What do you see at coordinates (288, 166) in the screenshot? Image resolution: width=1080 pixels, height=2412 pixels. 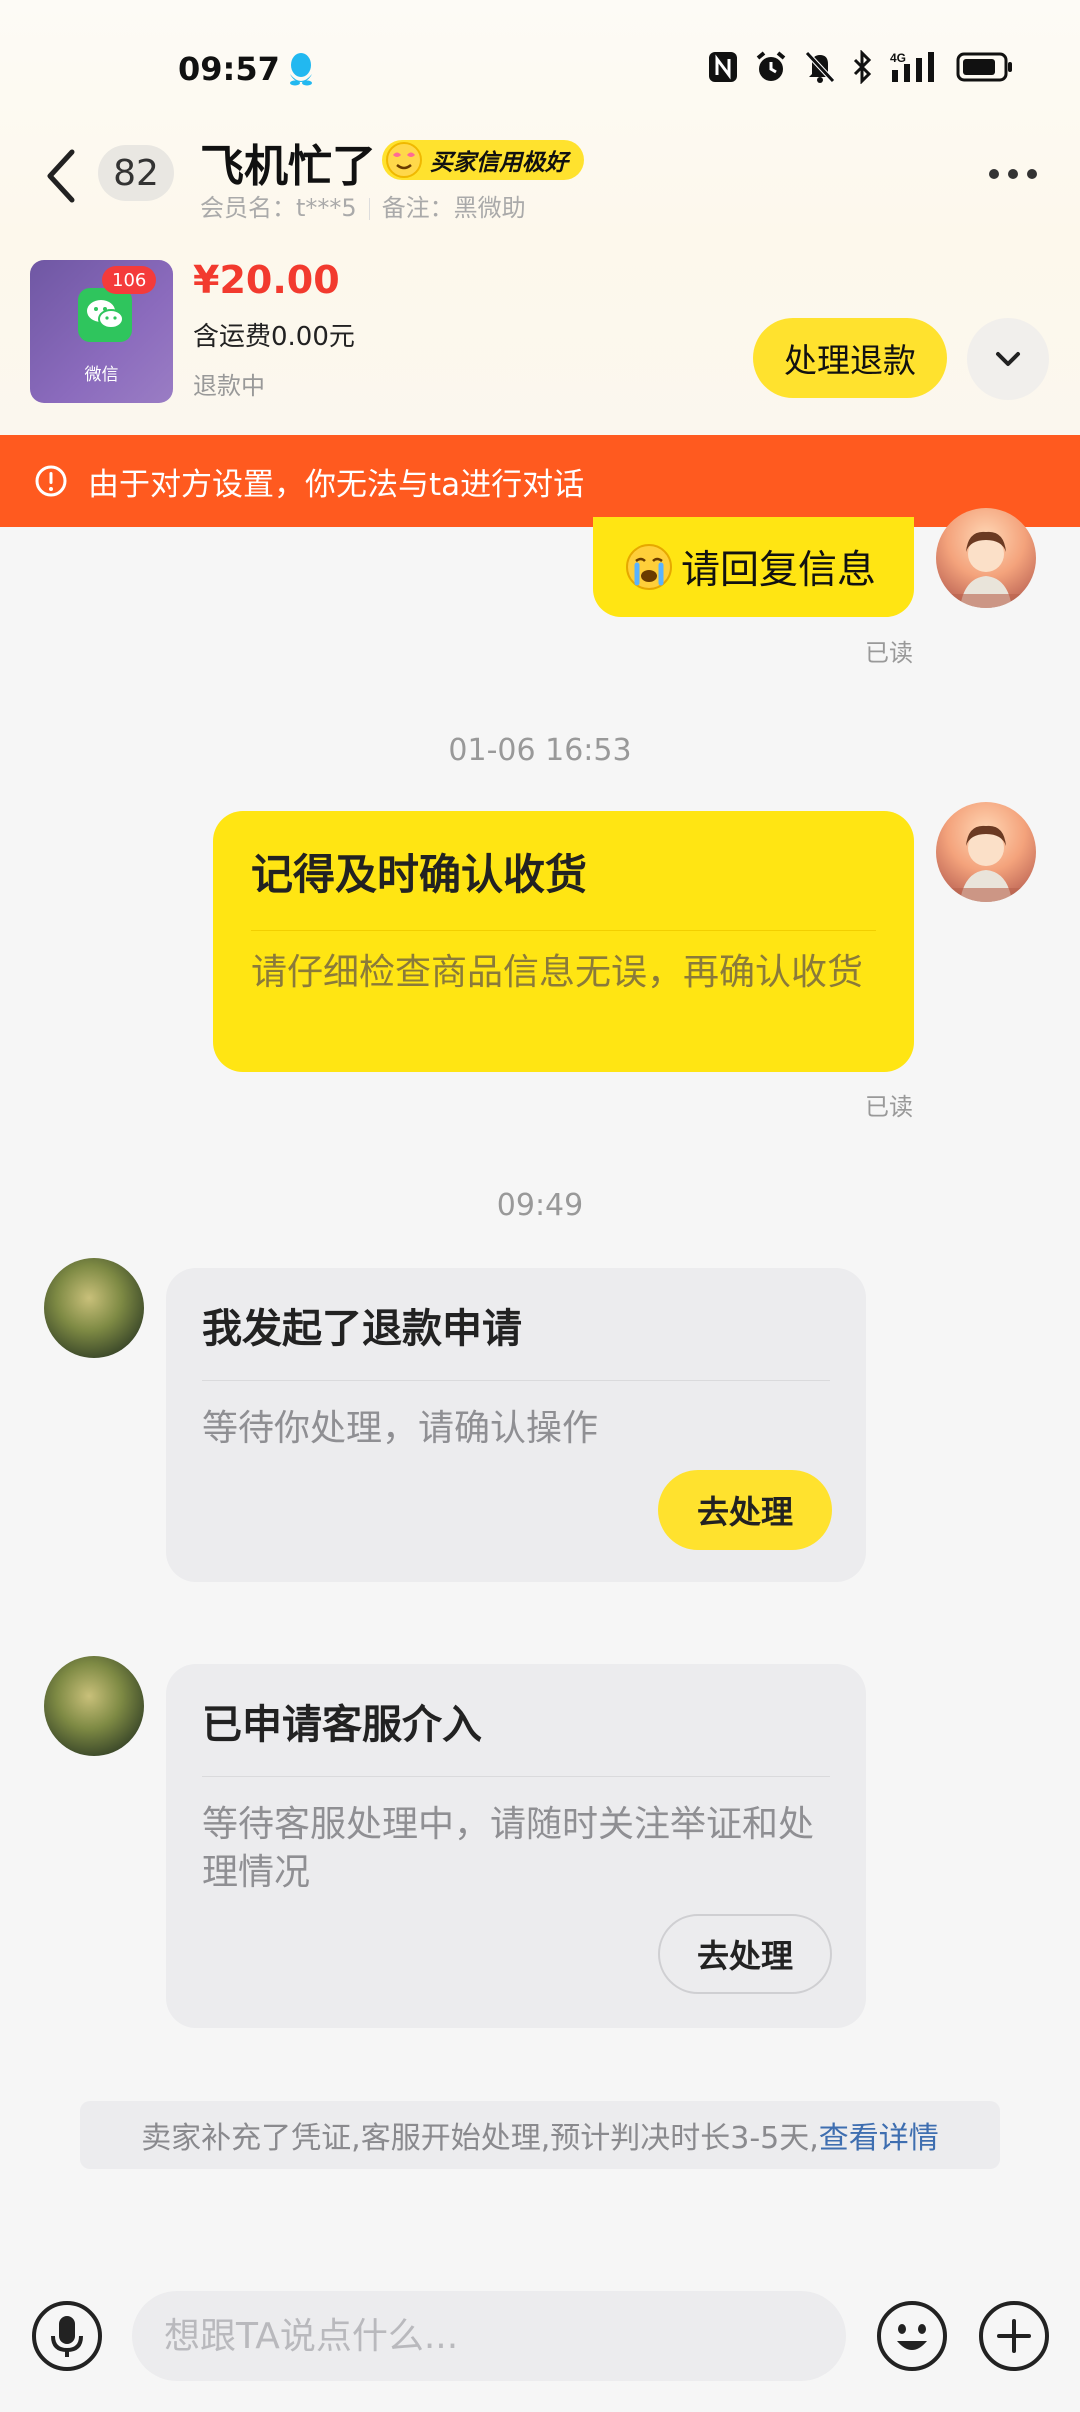 I see `chat-title: 飞机忙了` at bounding box center [288, 166].